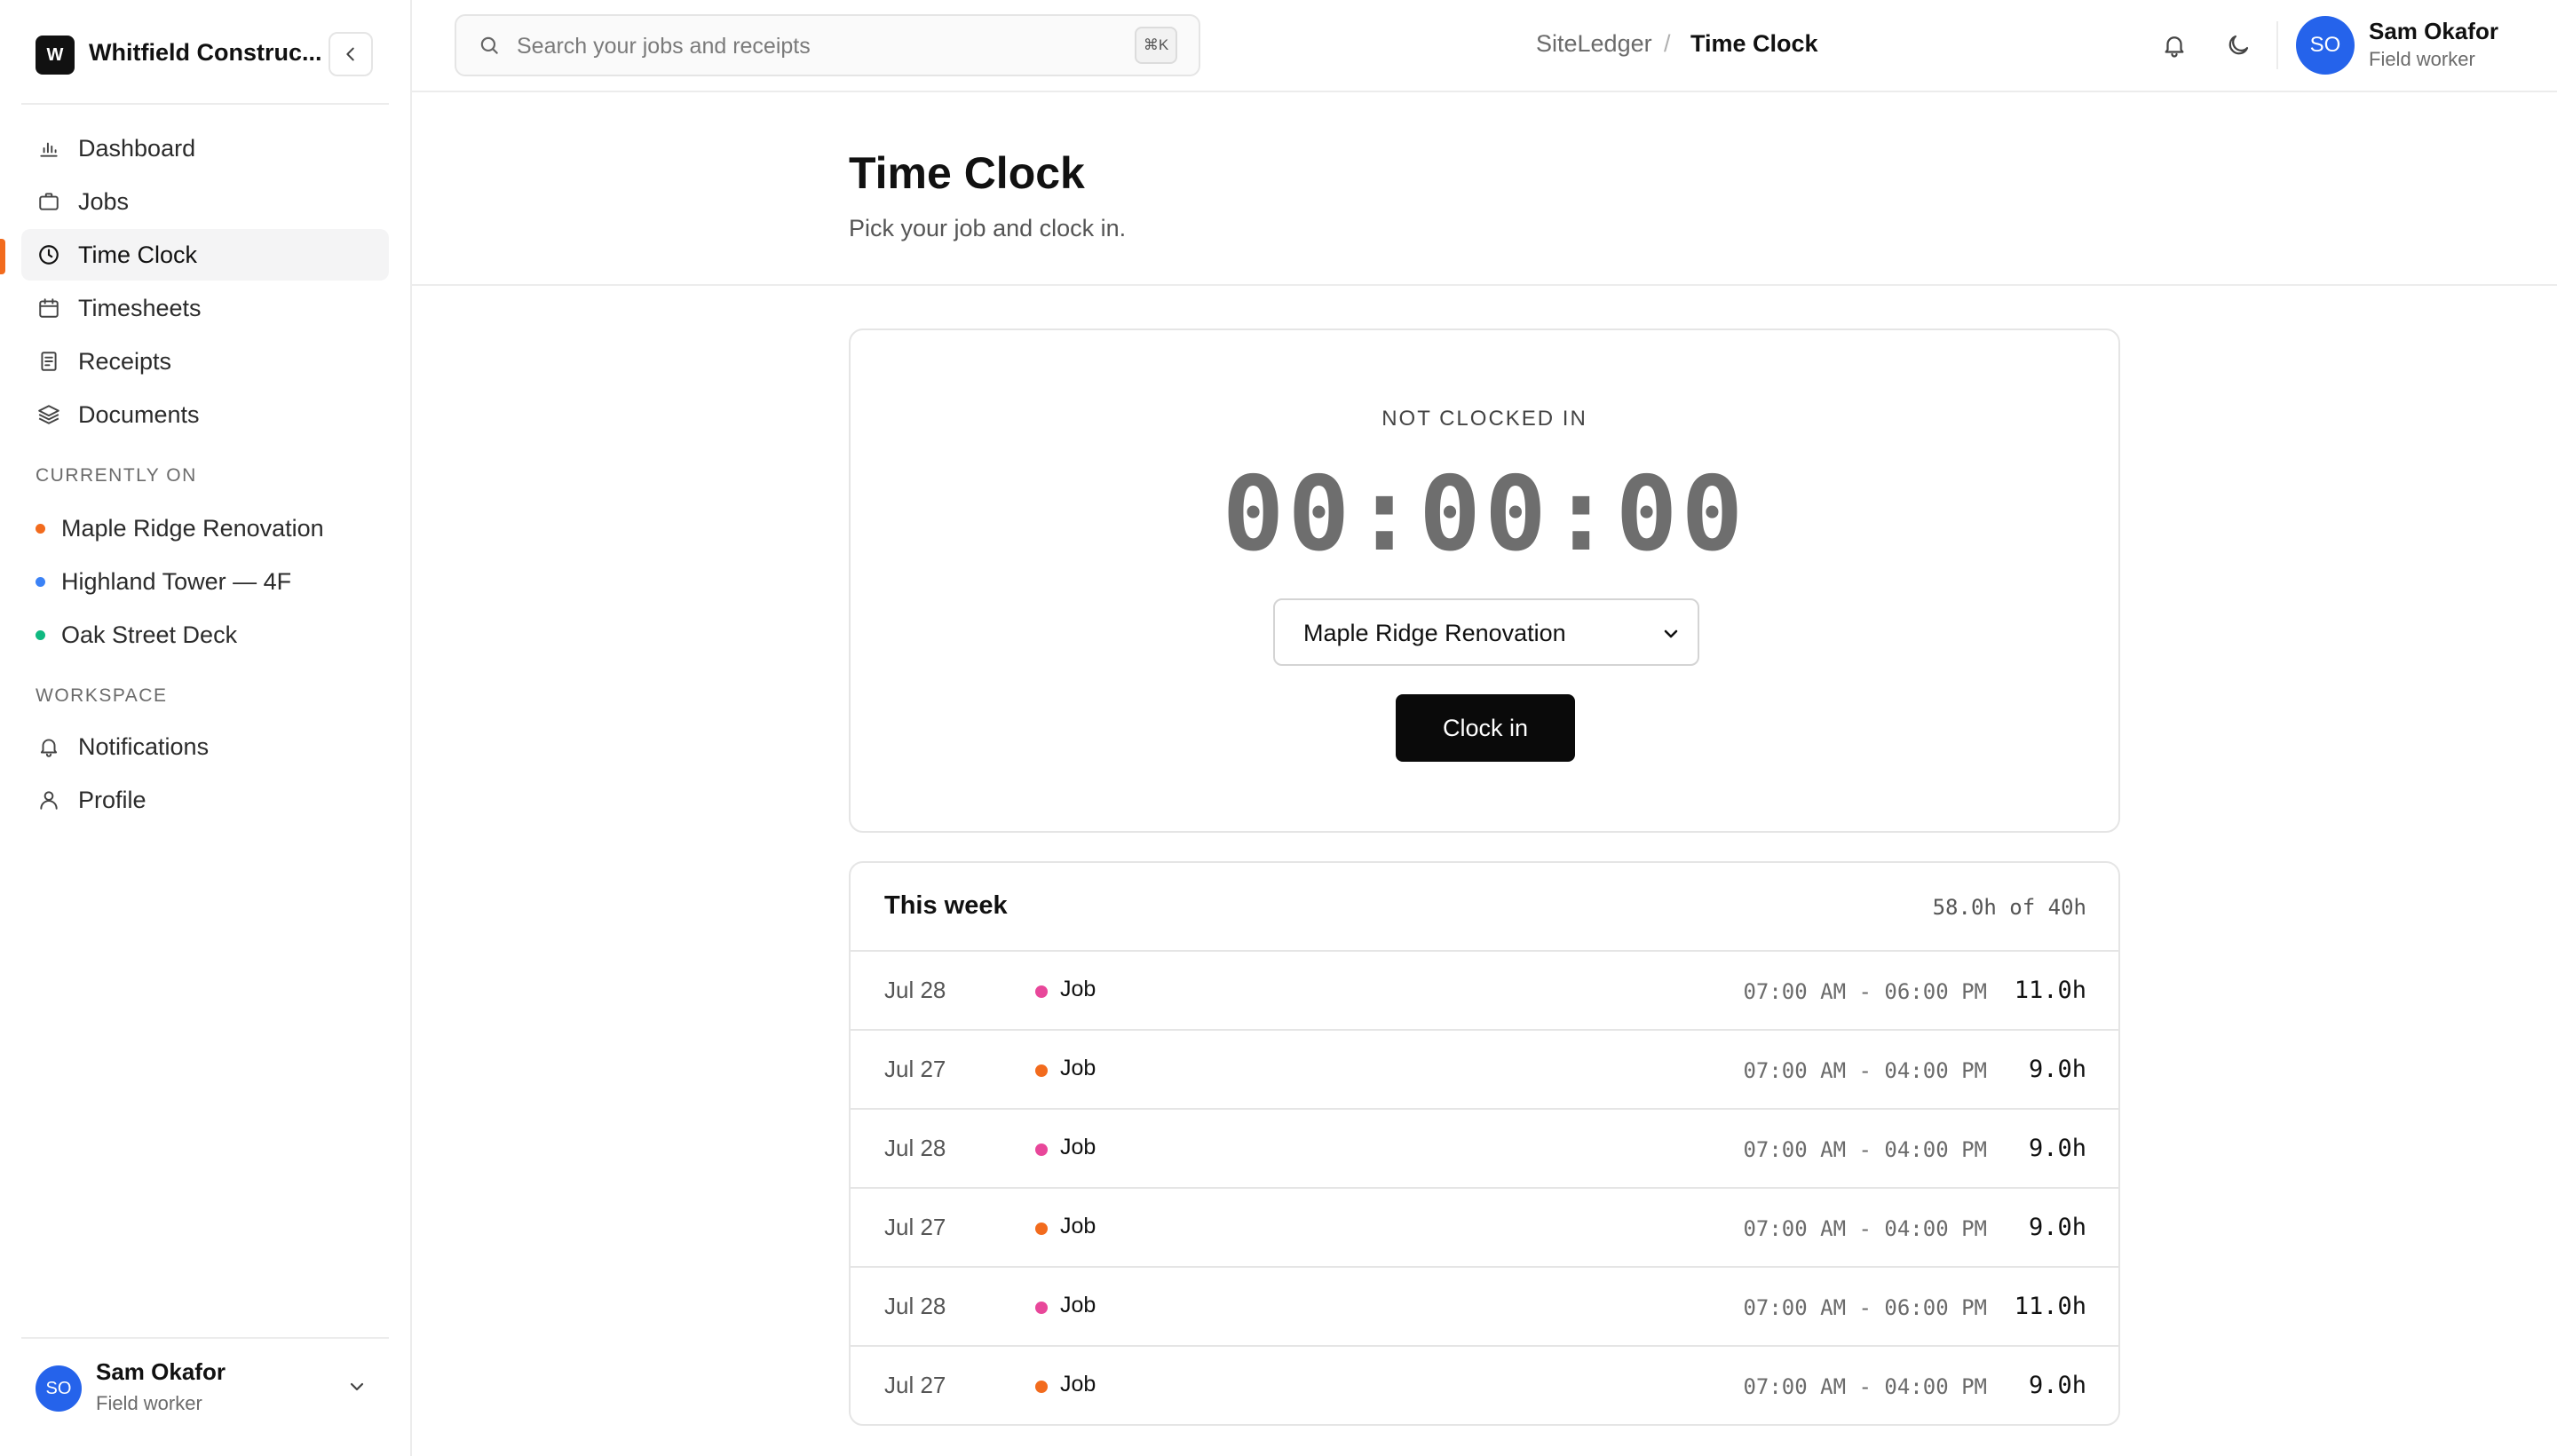 The height and width of the screenshot is (1456, 2557). I want to click on search-input: Search your jobs and receipts ⌘K, so click(827, 45).